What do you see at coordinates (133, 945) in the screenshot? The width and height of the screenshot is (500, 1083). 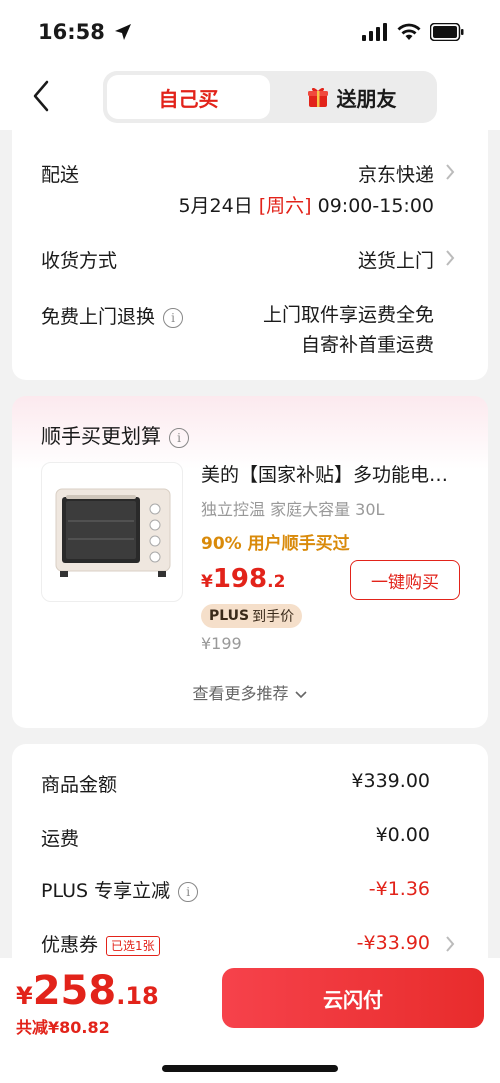 I see `coupon-selected-tag: 已选1张` at bounding box center [133, 945].